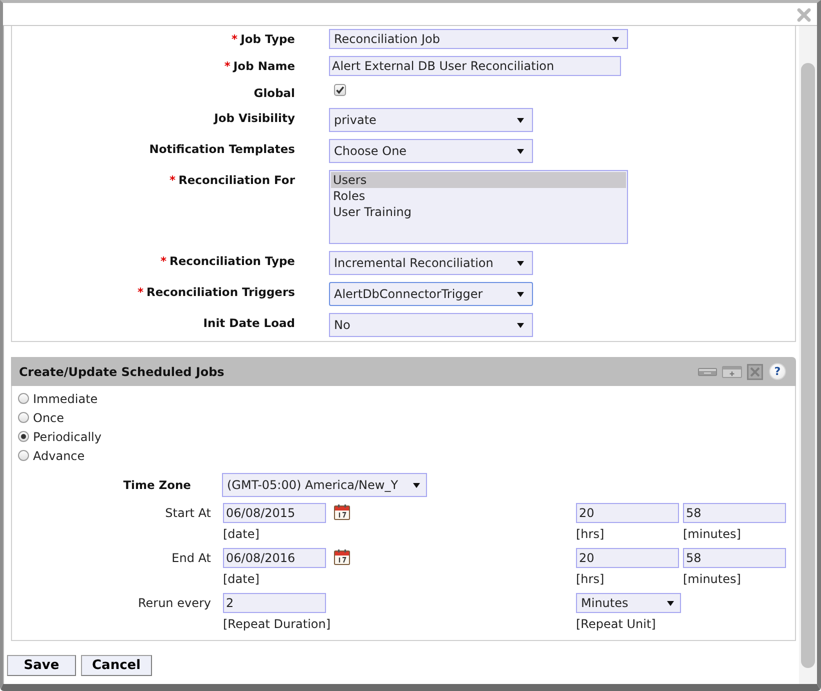  I want to click on field-label: Start At, so click(187, 513).